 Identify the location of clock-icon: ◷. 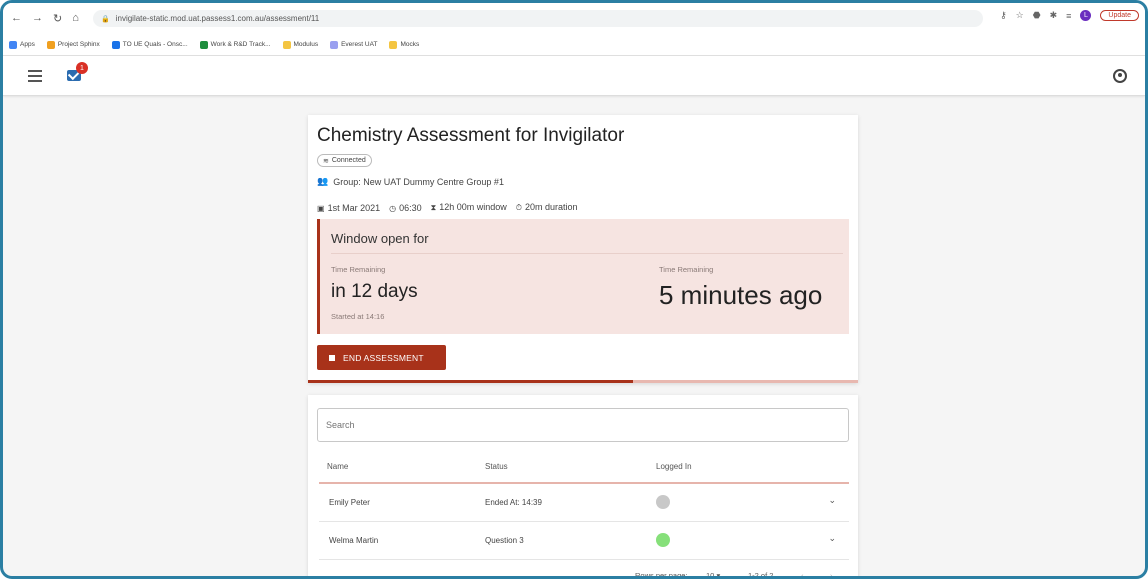
(393, 208).